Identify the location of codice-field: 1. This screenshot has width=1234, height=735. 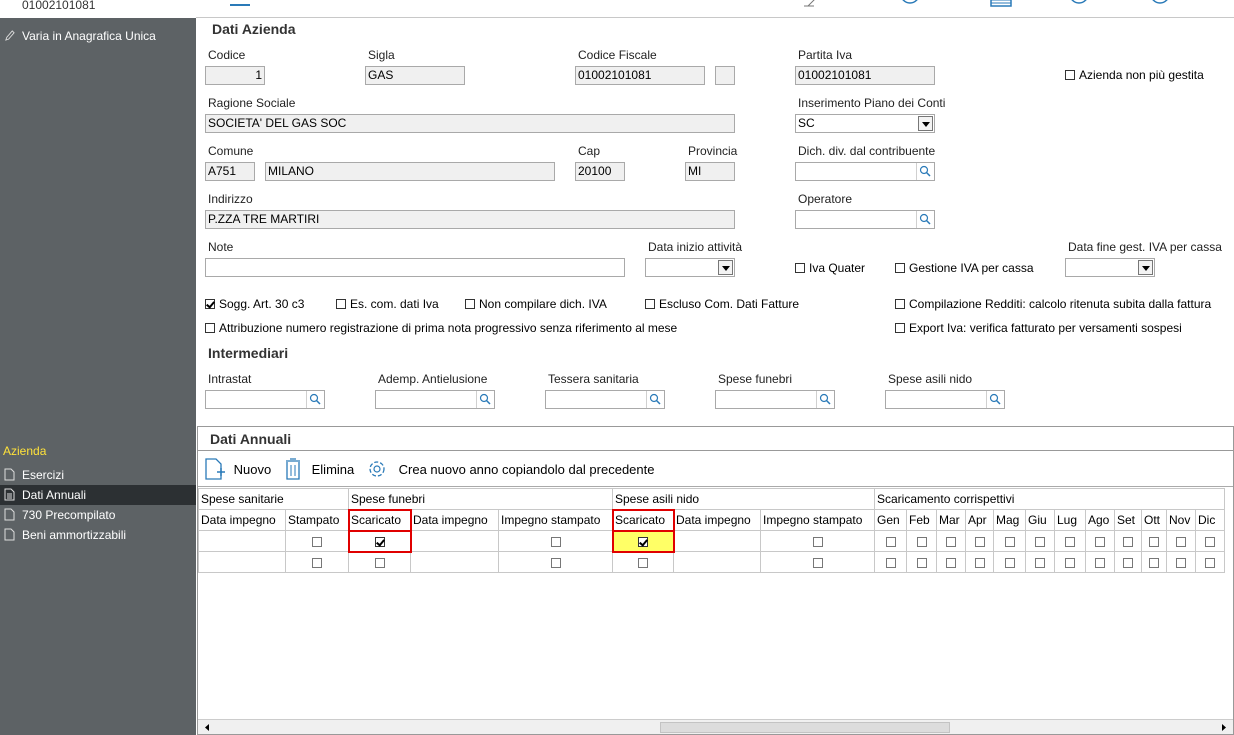
(235, 75).